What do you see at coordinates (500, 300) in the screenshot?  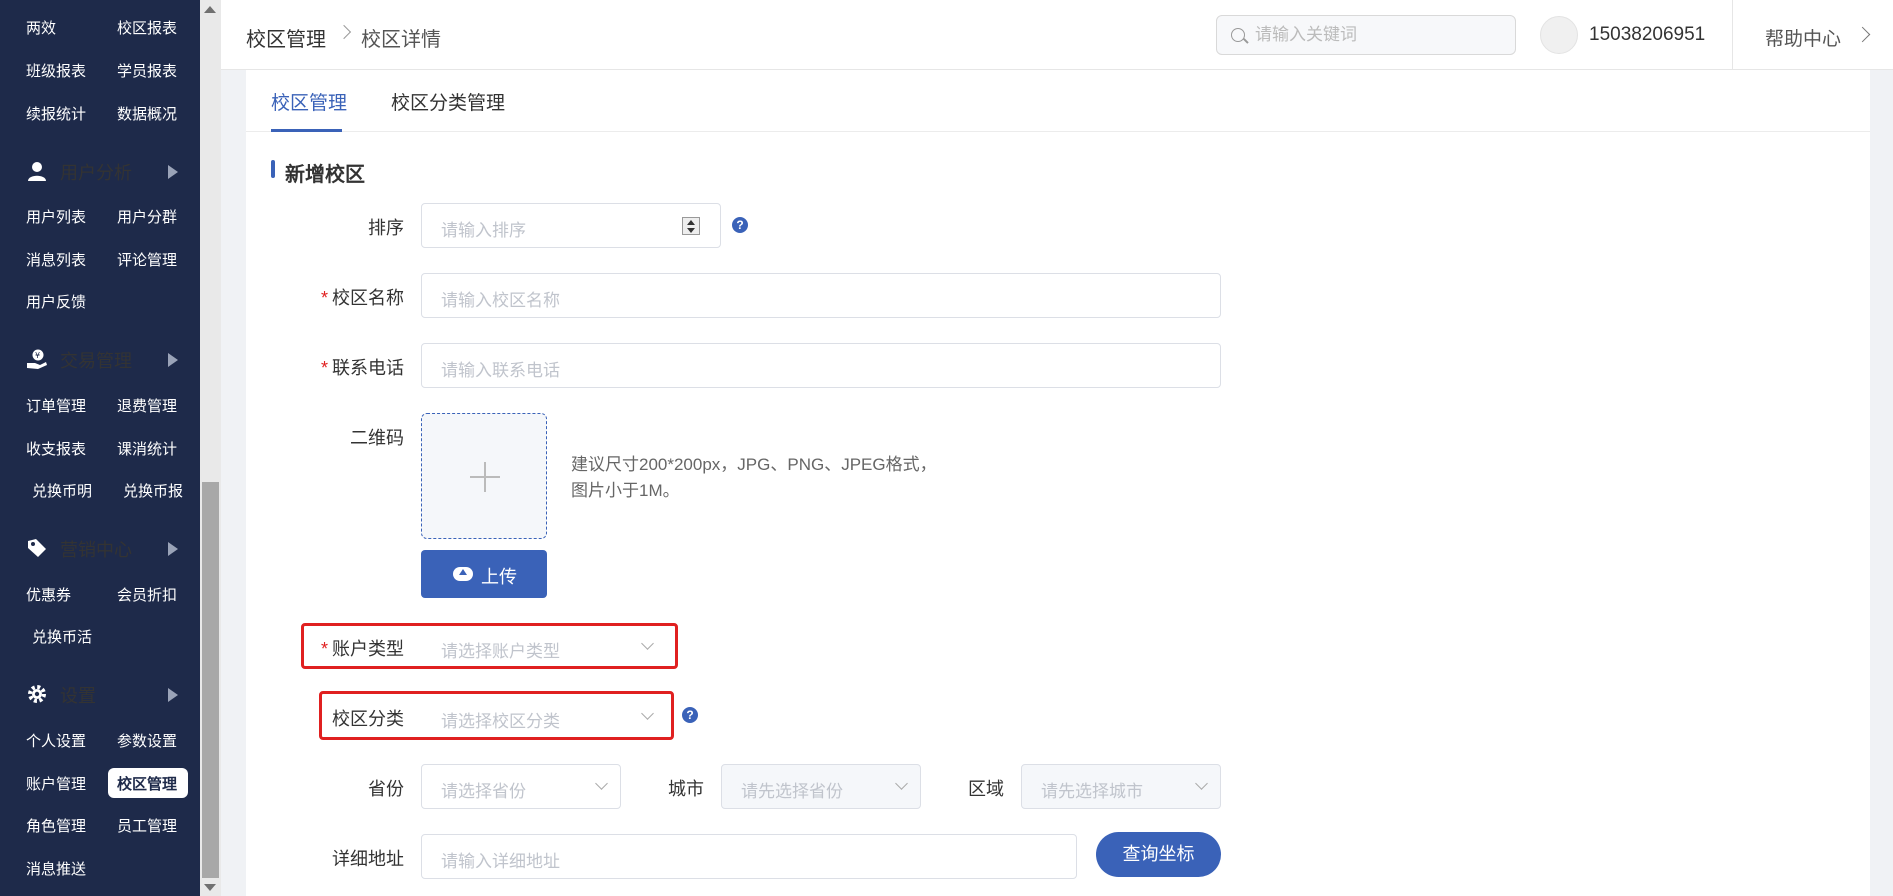 I see `campus-name-placeholder: 请输入校区名称` at bounding box center [500, 300].